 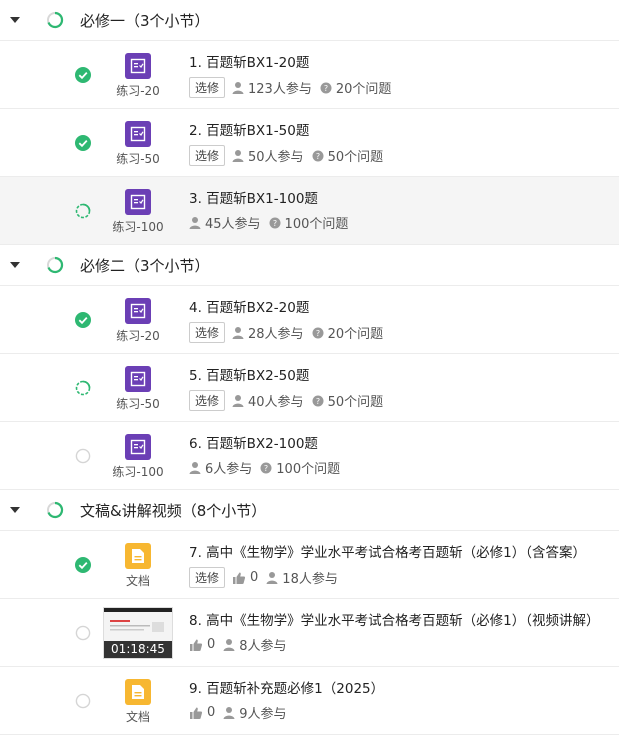 What do you see at coordinates (394, 619) in the screenshot?
I see `lesson-title: 8. 高中《生物学》学业水平考试合格考百题斩（必修1）（视频讲解）` at bounding box center [394, 619].